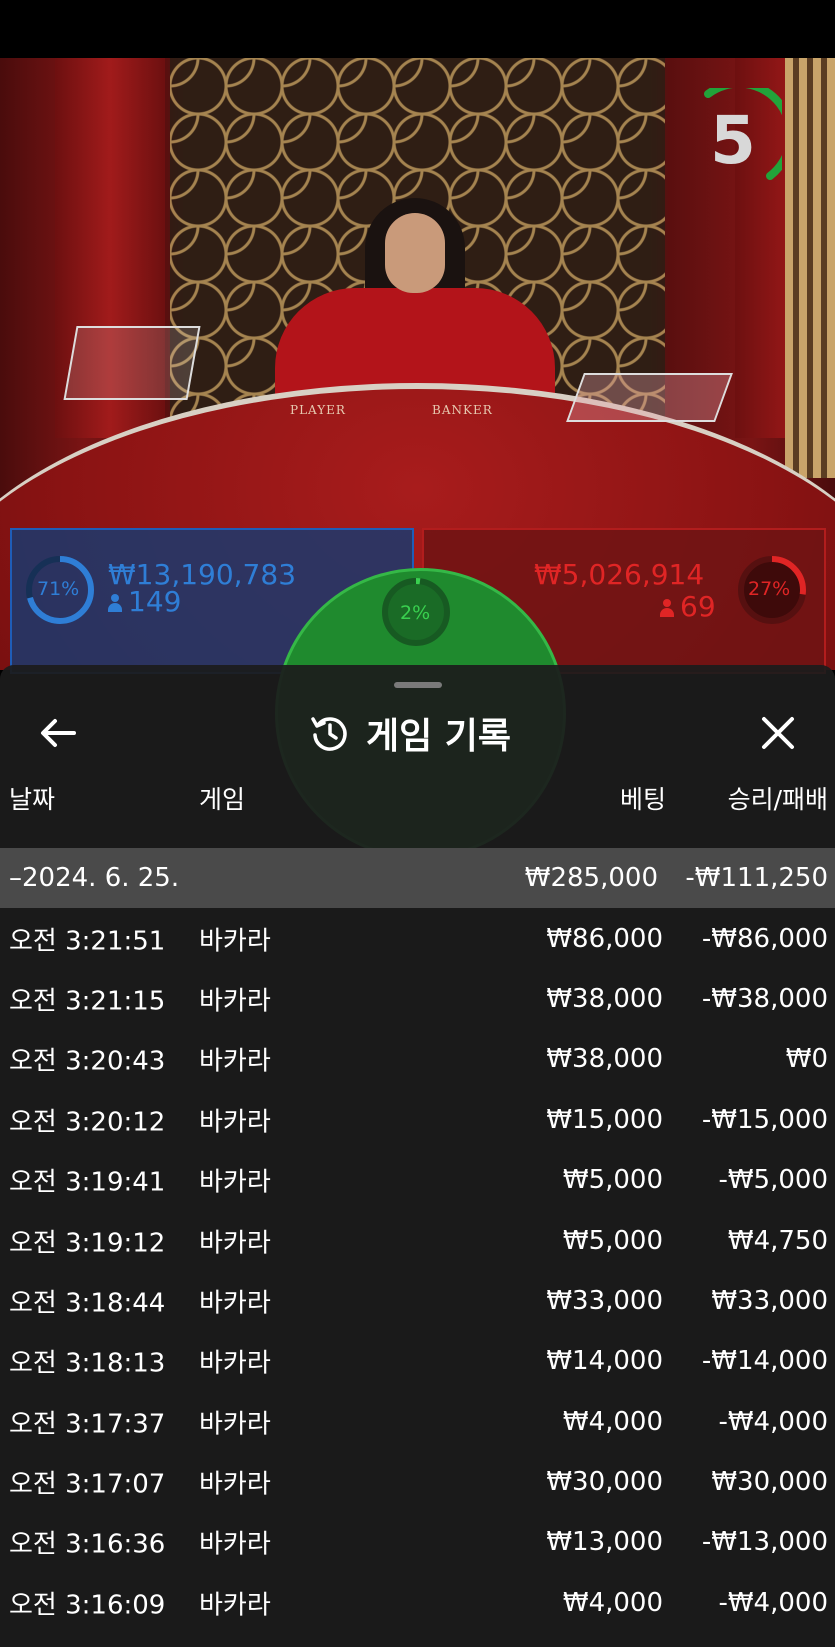  What do you see at coordinates (417, 1301) in the screenshot?
I see `history-row: 오전 3:18:44 바카라 ₩33,000 ₩33,000` at bounding box center [417, 1301].